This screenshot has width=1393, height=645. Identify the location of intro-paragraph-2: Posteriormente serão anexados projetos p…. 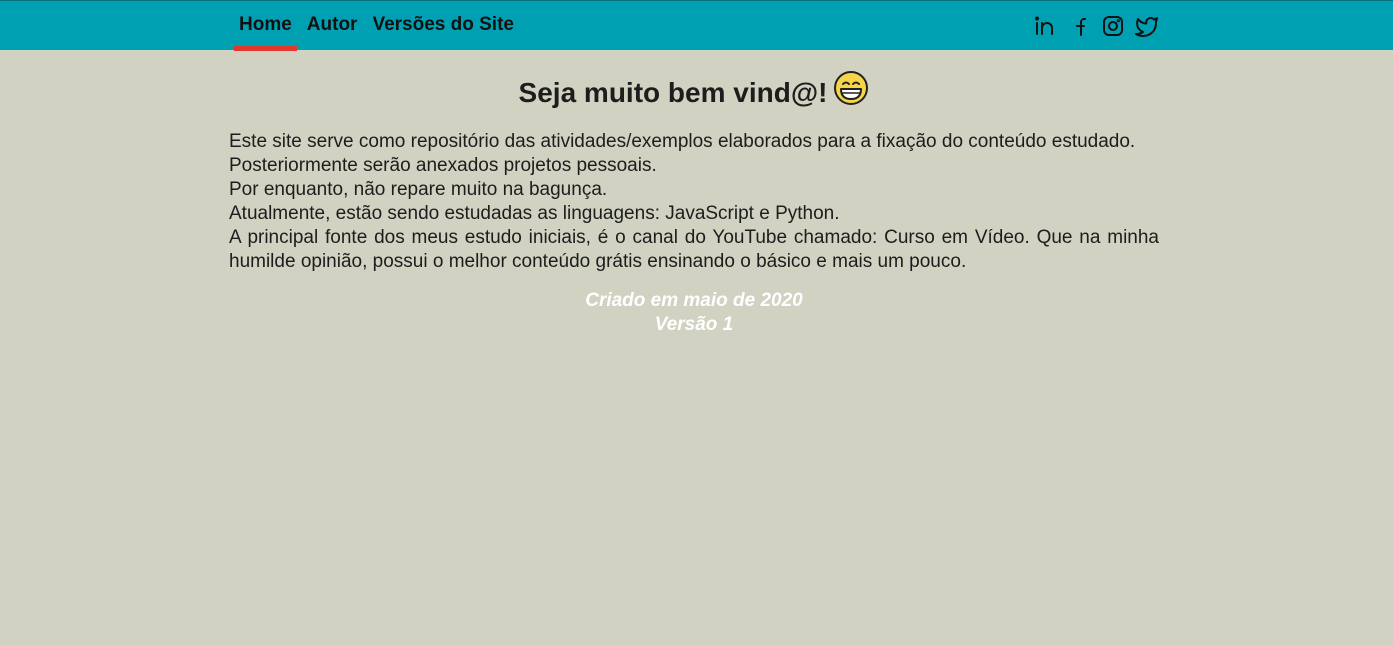
(443, 165).